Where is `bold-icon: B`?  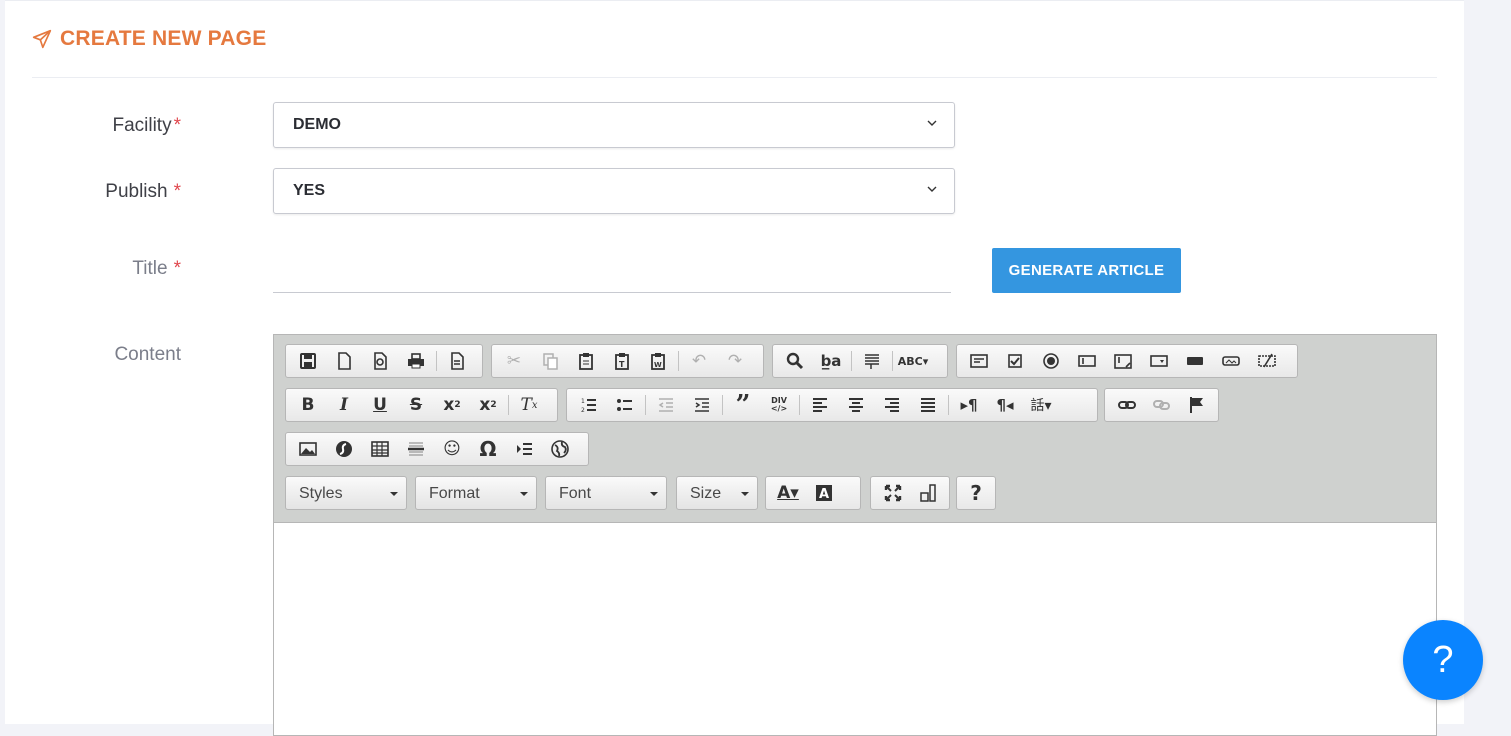 bold-icon: B is located at coordinates (308, 405).